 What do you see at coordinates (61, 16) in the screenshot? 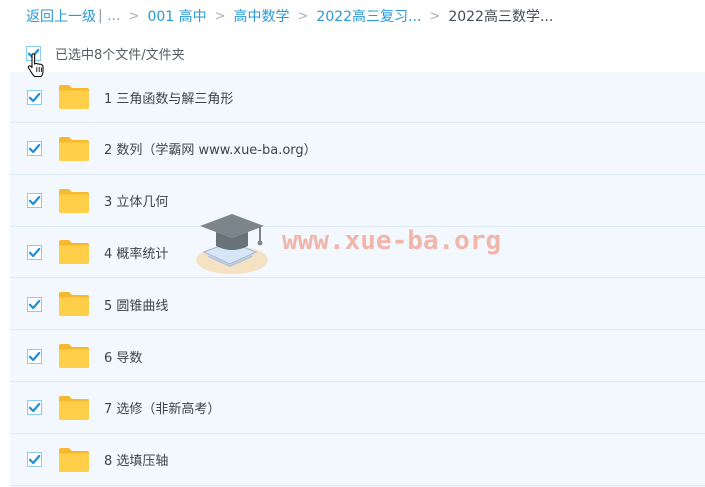
I see `back-link: 返回上一级` at bounding box center [61, 16].